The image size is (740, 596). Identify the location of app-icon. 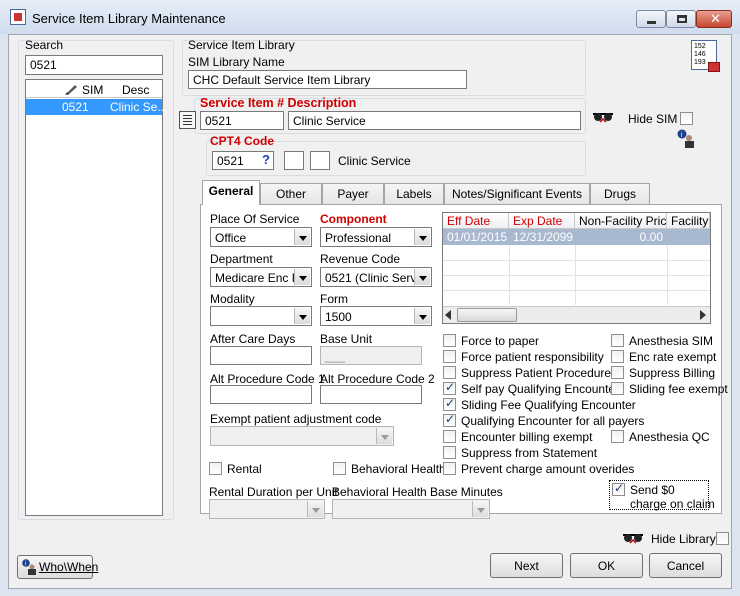
(18, 17).